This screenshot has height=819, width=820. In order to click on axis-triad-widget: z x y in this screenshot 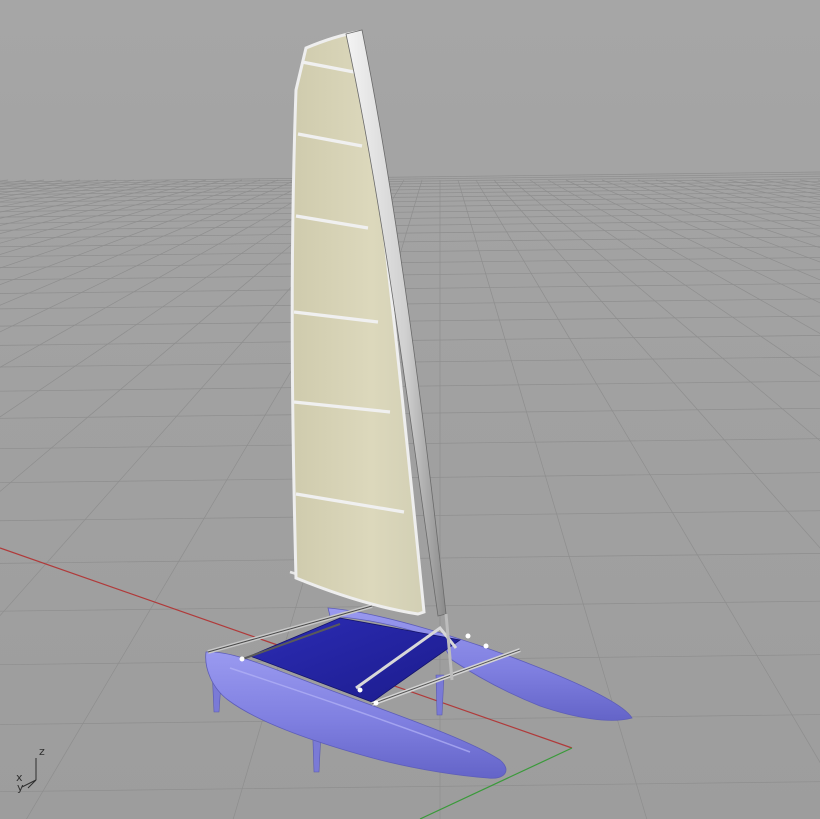, I will do `click(30, 769)`.